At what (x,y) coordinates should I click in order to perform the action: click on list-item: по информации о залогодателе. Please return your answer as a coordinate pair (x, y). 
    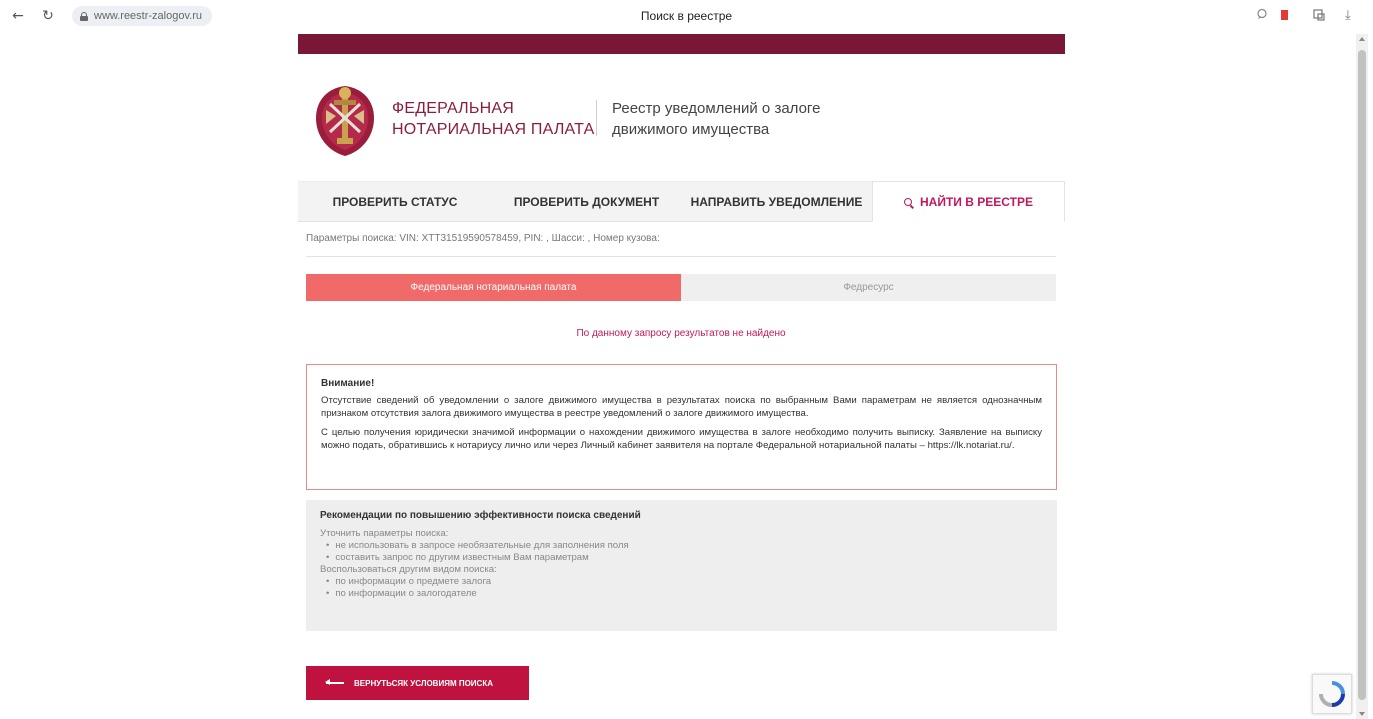
    Looking at the image, I should click on (681, 594).